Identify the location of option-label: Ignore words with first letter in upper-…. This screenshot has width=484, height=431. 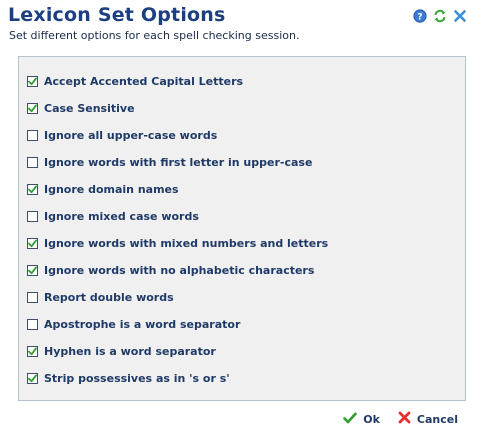
(178, 162).